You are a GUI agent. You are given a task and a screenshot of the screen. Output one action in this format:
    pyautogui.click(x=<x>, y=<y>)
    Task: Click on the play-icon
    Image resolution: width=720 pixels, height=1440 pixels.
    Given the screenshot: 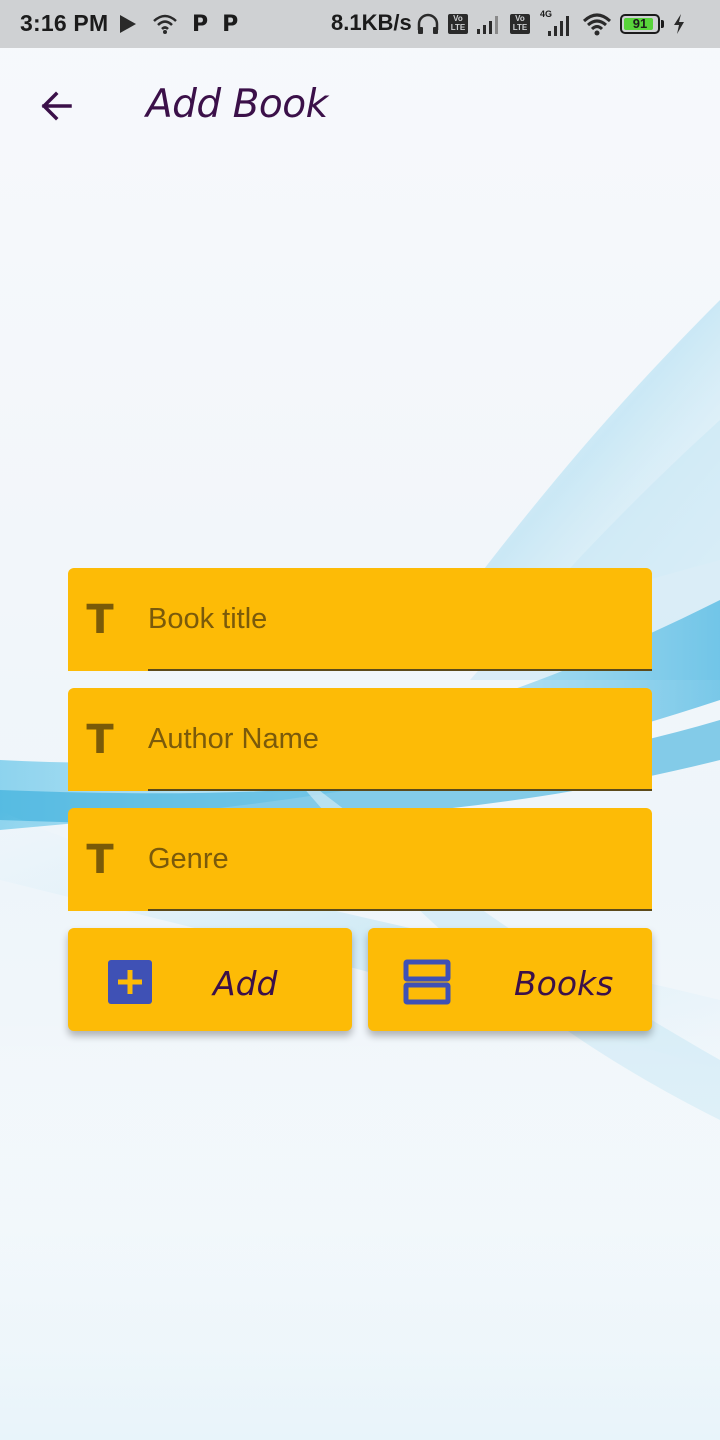 What is the action you would take?
    pyautogui.click(x=128, y=24)
    